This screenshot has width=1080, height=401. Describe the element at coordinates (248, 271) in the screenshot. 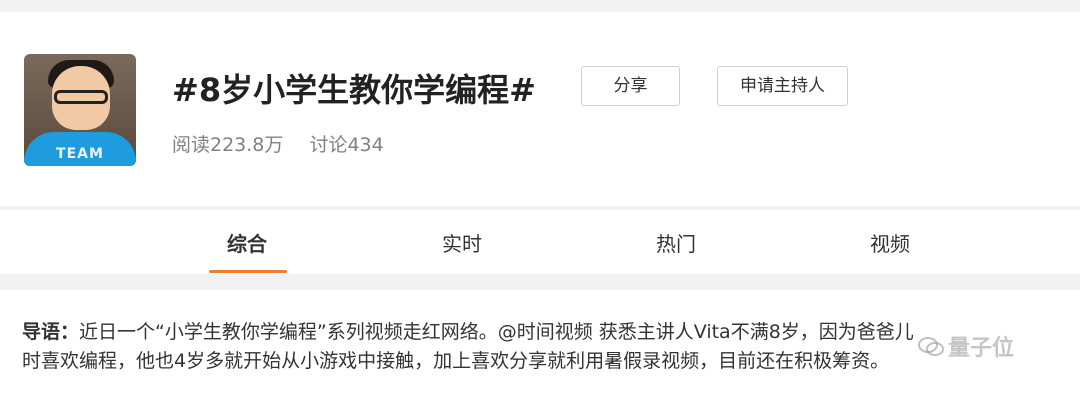

I see `active-tab-indicator` at that location.